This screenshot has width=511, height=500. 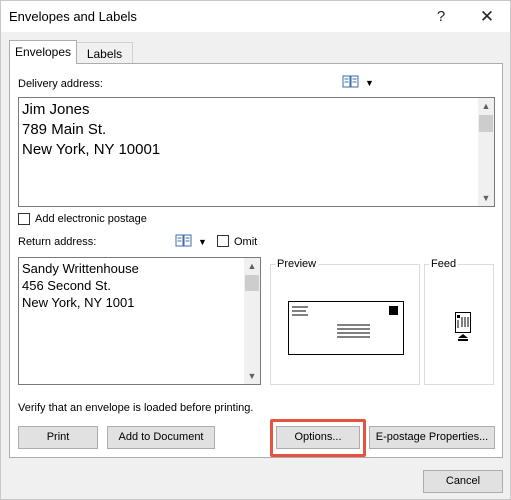 I want to click on omit-label: Omit, so click(x=246, y=242).